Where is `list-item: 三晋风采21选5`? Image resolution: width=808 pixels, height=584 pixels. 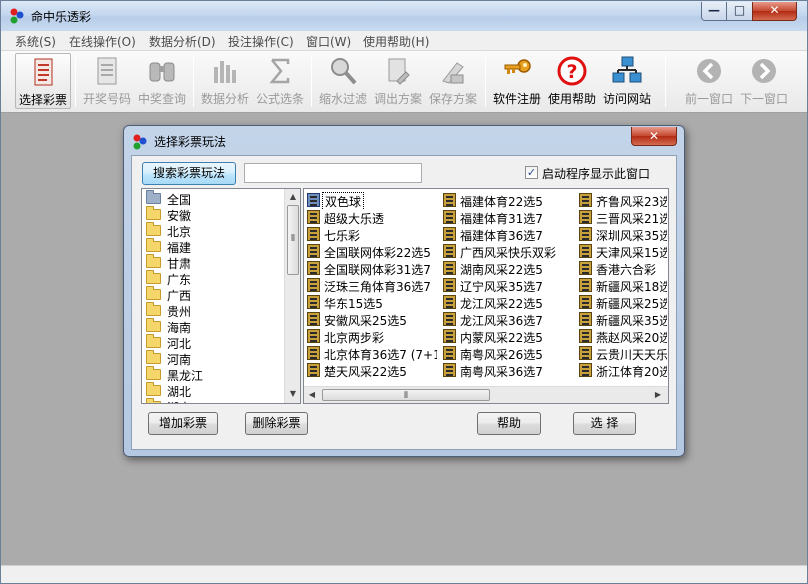 list-item: 三晋风采21选5 is located at coordinates (623, 217).